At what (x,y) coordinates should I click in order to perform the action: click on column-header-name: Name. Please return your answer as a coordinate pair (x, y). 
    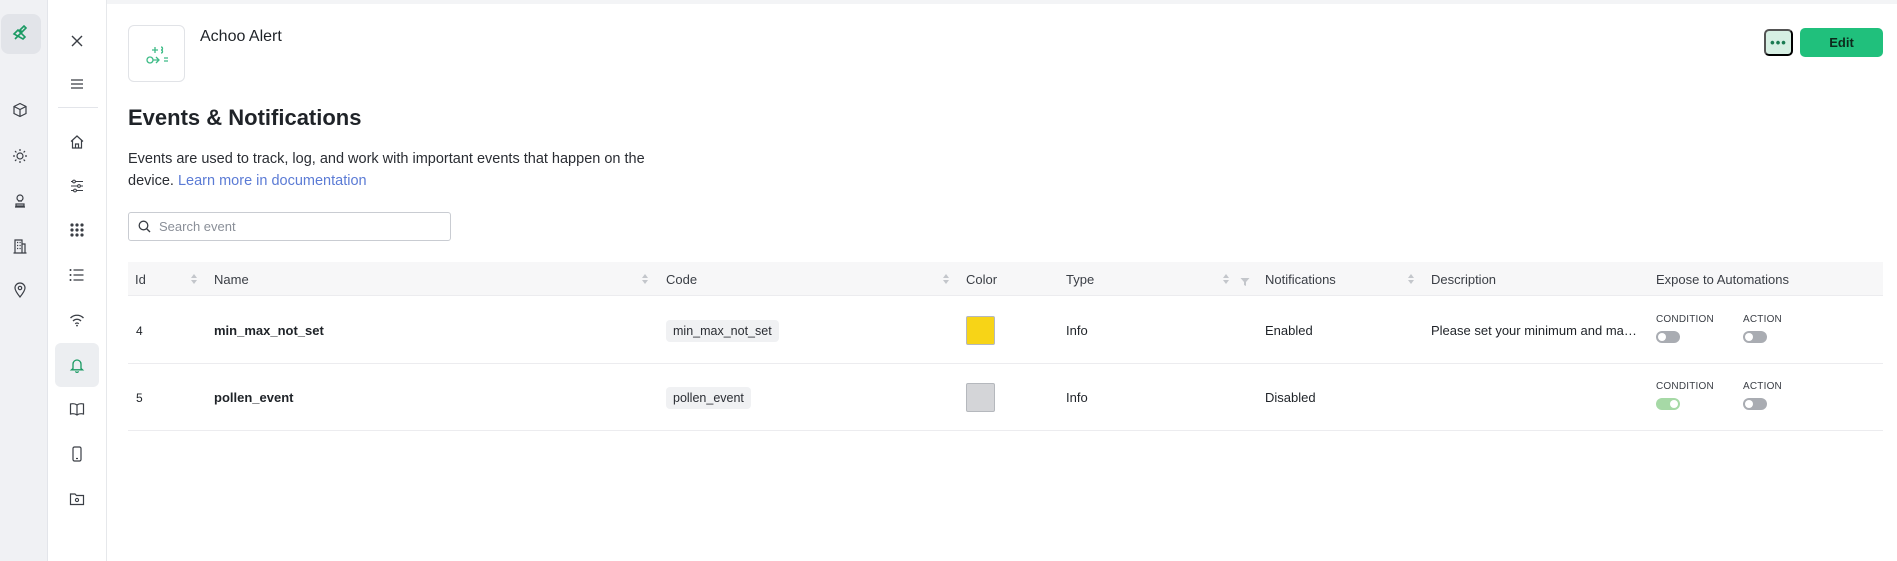
    Looking at the image, I should click on (231, 279).